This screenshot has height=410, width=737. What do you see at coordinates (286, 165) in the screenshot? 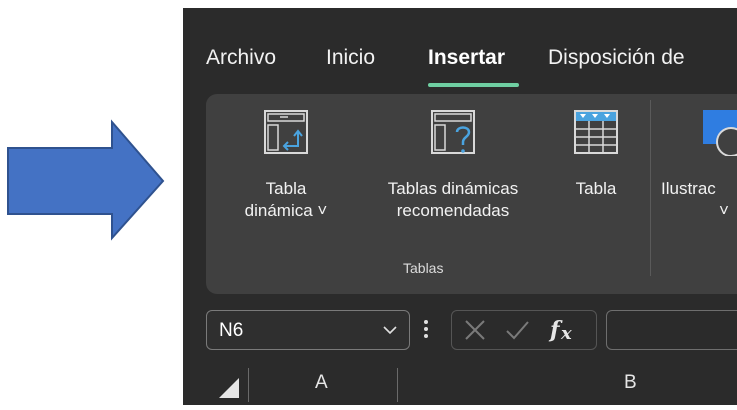
I see `pivot-table-button: Tabla dinámica ˅` at bounding box center [286, 165].